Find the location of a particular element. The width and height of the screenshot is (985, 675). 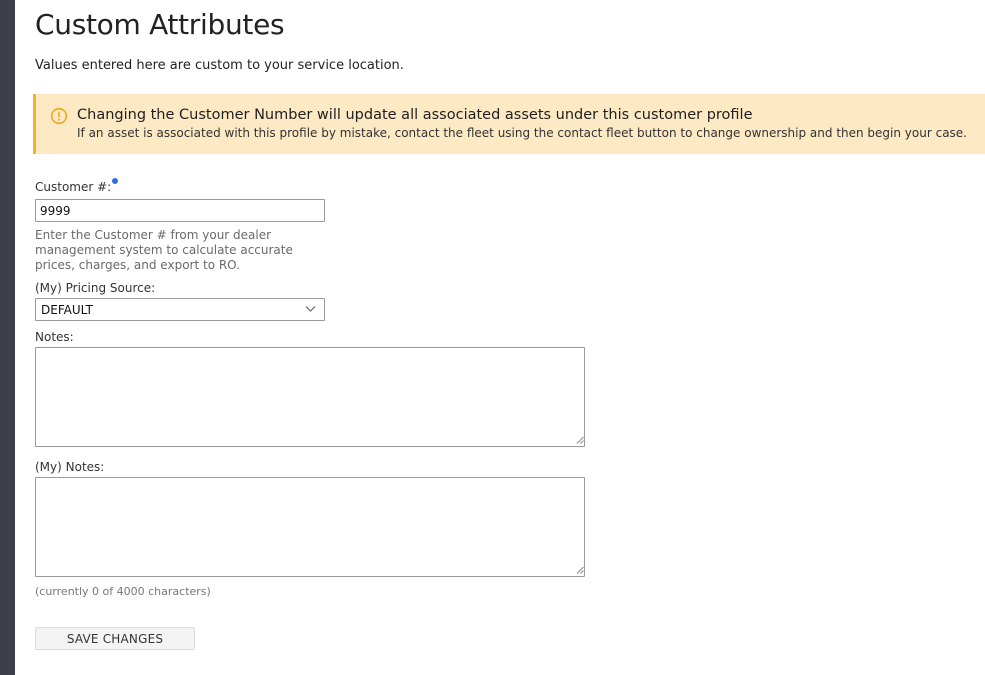

pricing-source-label: (My) Pricing Source: is located at coordinates (95, 288).